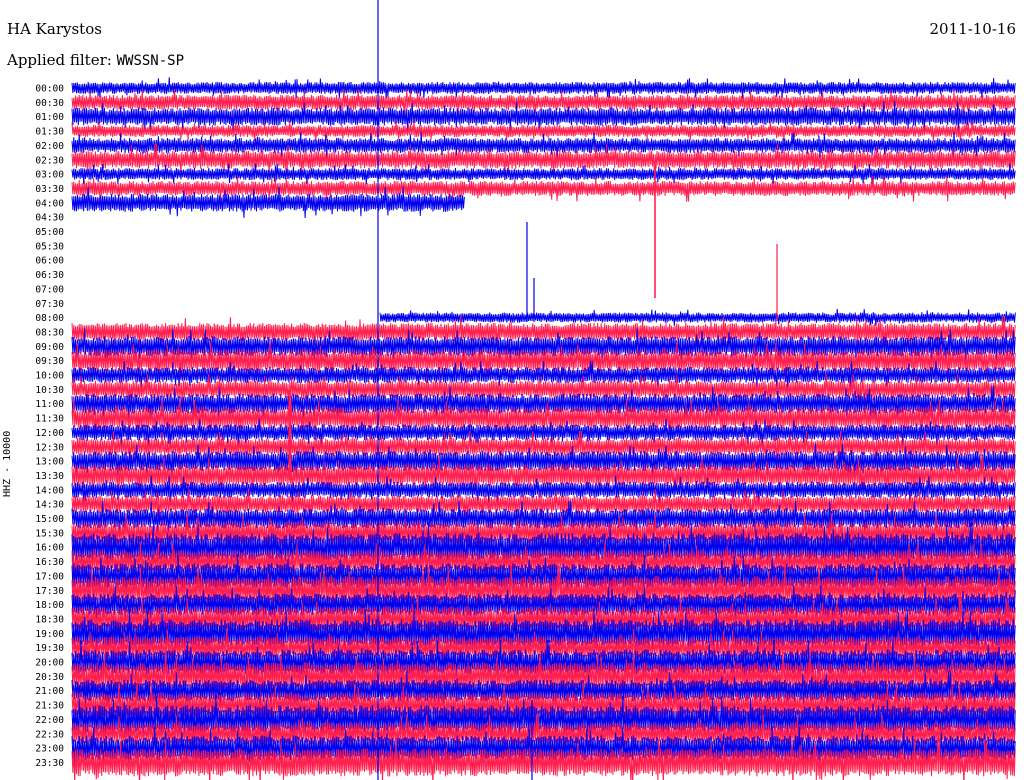 Image resolution: width=1024 pixels, height=780 pixels. What do you see at coordinates (49, 347) in the screenshot?
I see `row-label: 09:00` at bounding box center [49, 347].